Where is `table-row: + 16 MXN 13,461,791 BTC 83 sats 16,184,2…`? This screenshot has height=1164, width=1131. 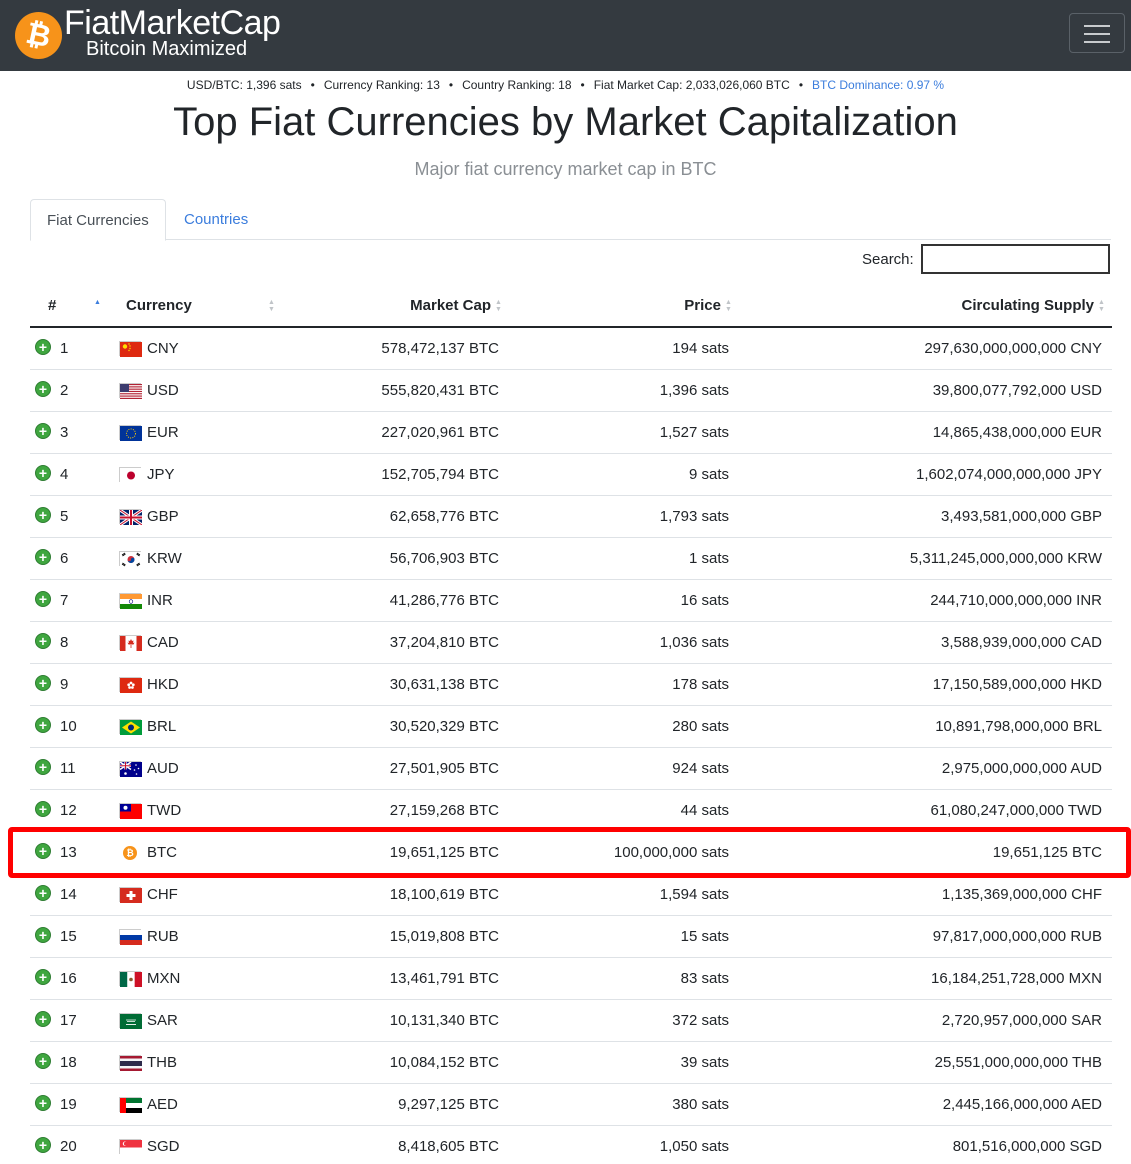
table-row: + 16 MXN 13,461,791 BTC 83 sats 16,184,2… is located at coordinates (571, 979).